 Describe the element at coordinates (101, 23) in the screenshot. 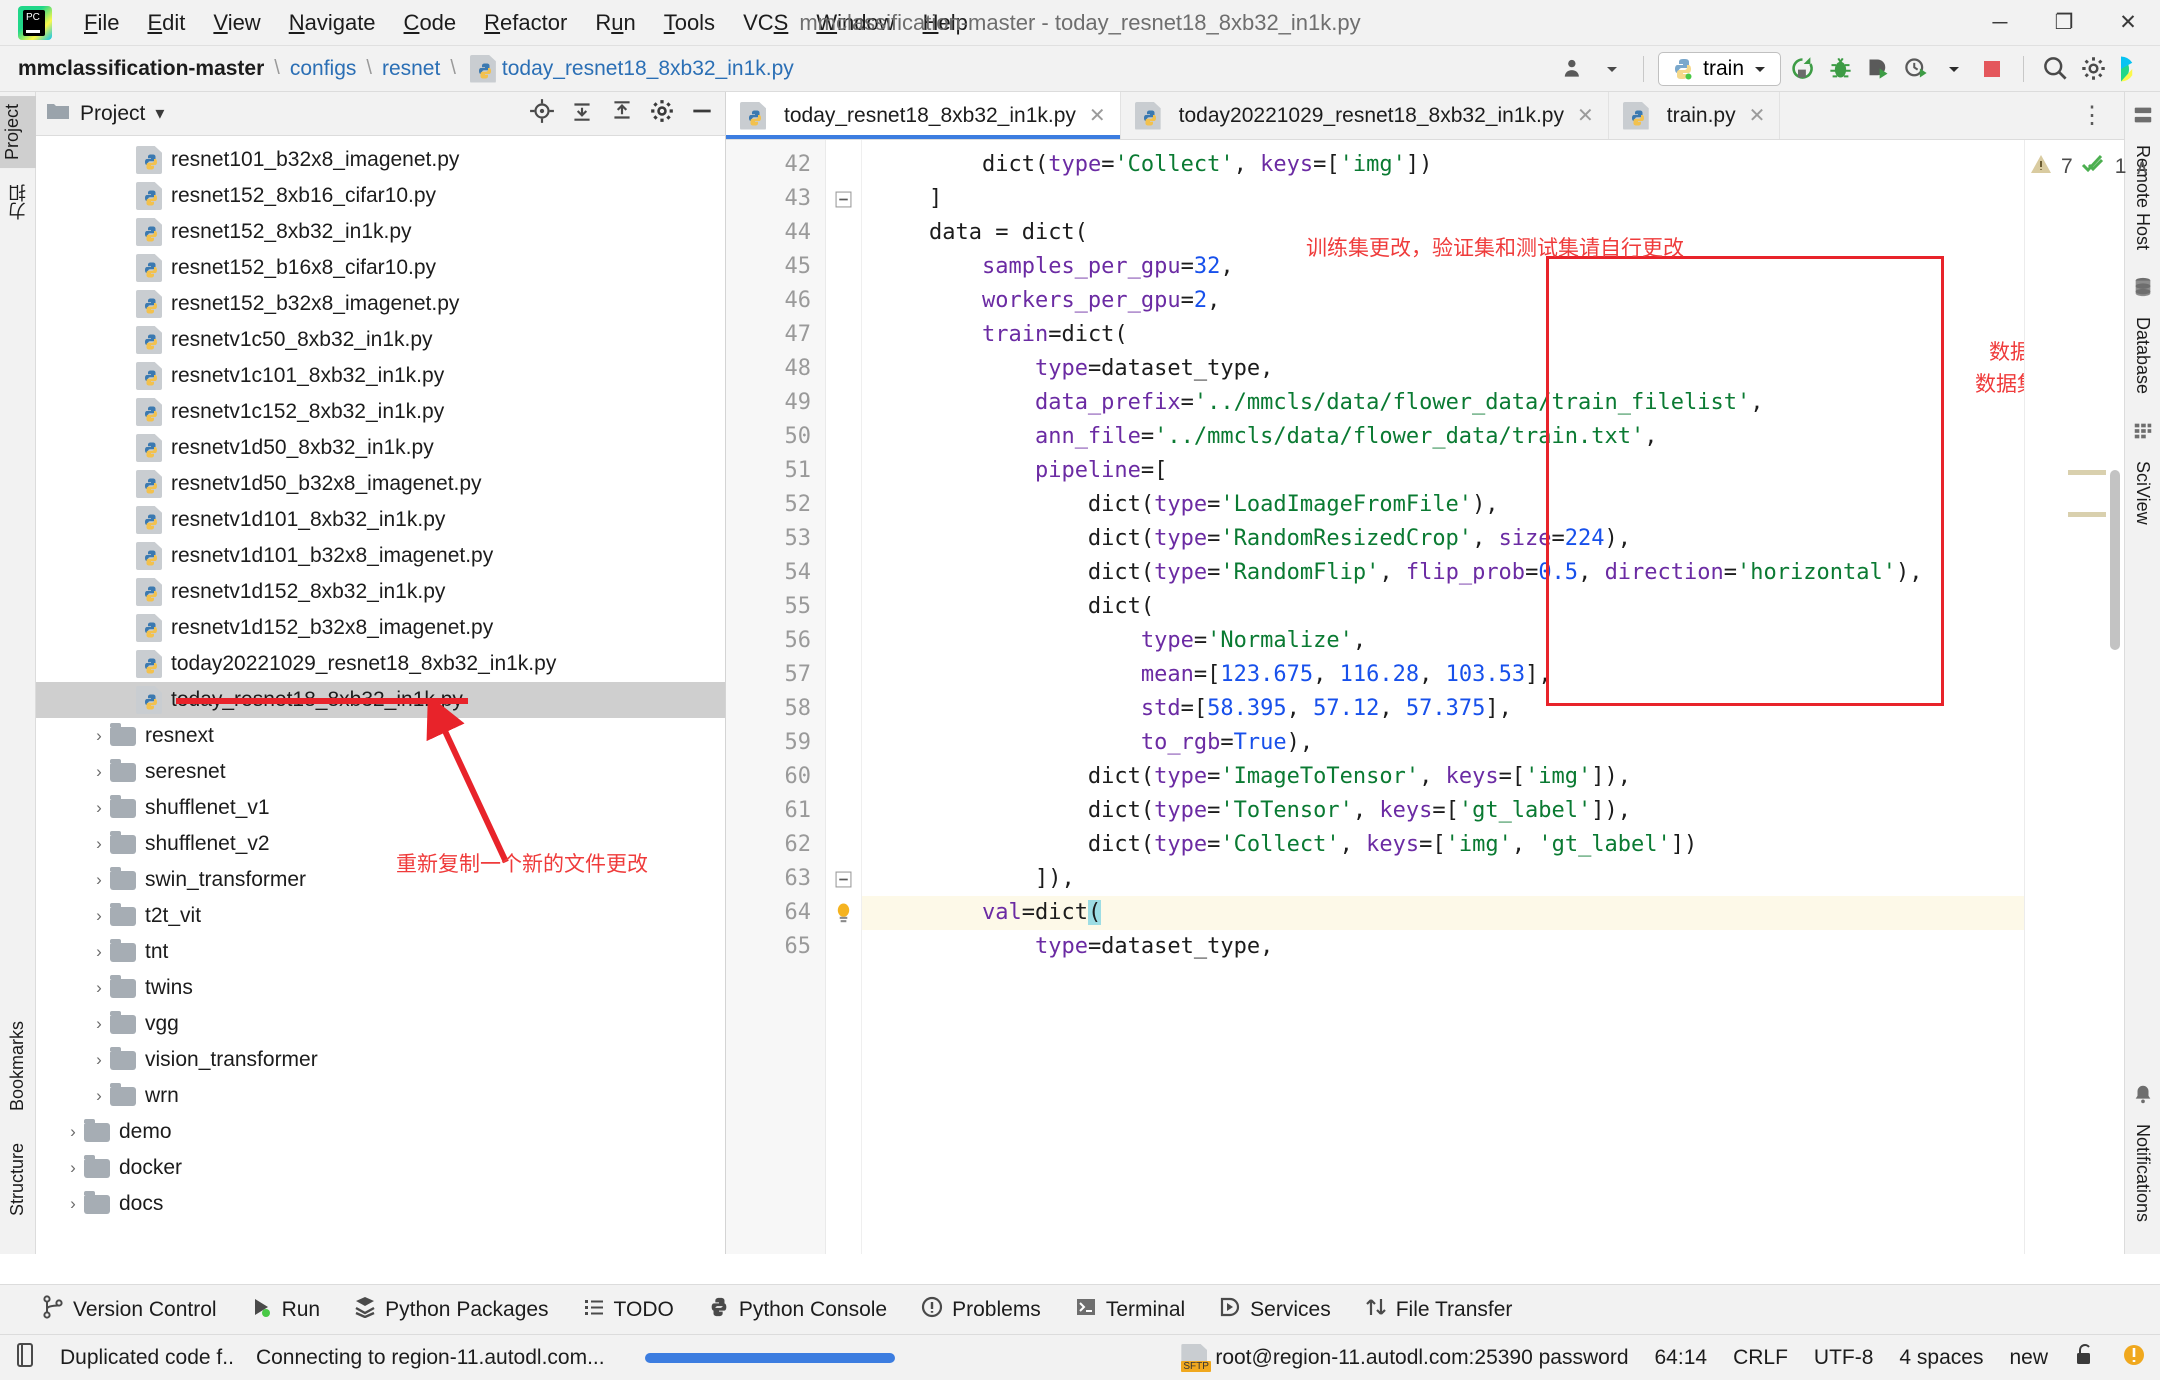

I see `menu-file: File` at that location.